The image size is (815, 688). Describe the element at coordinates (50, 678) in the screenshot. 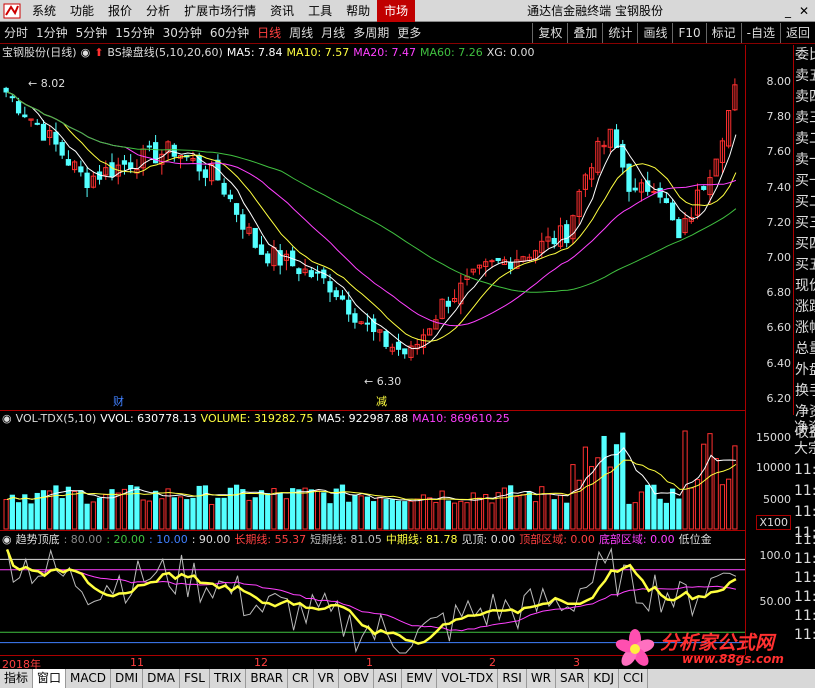

I see `indicator-tab-1: 窗口` at that location.